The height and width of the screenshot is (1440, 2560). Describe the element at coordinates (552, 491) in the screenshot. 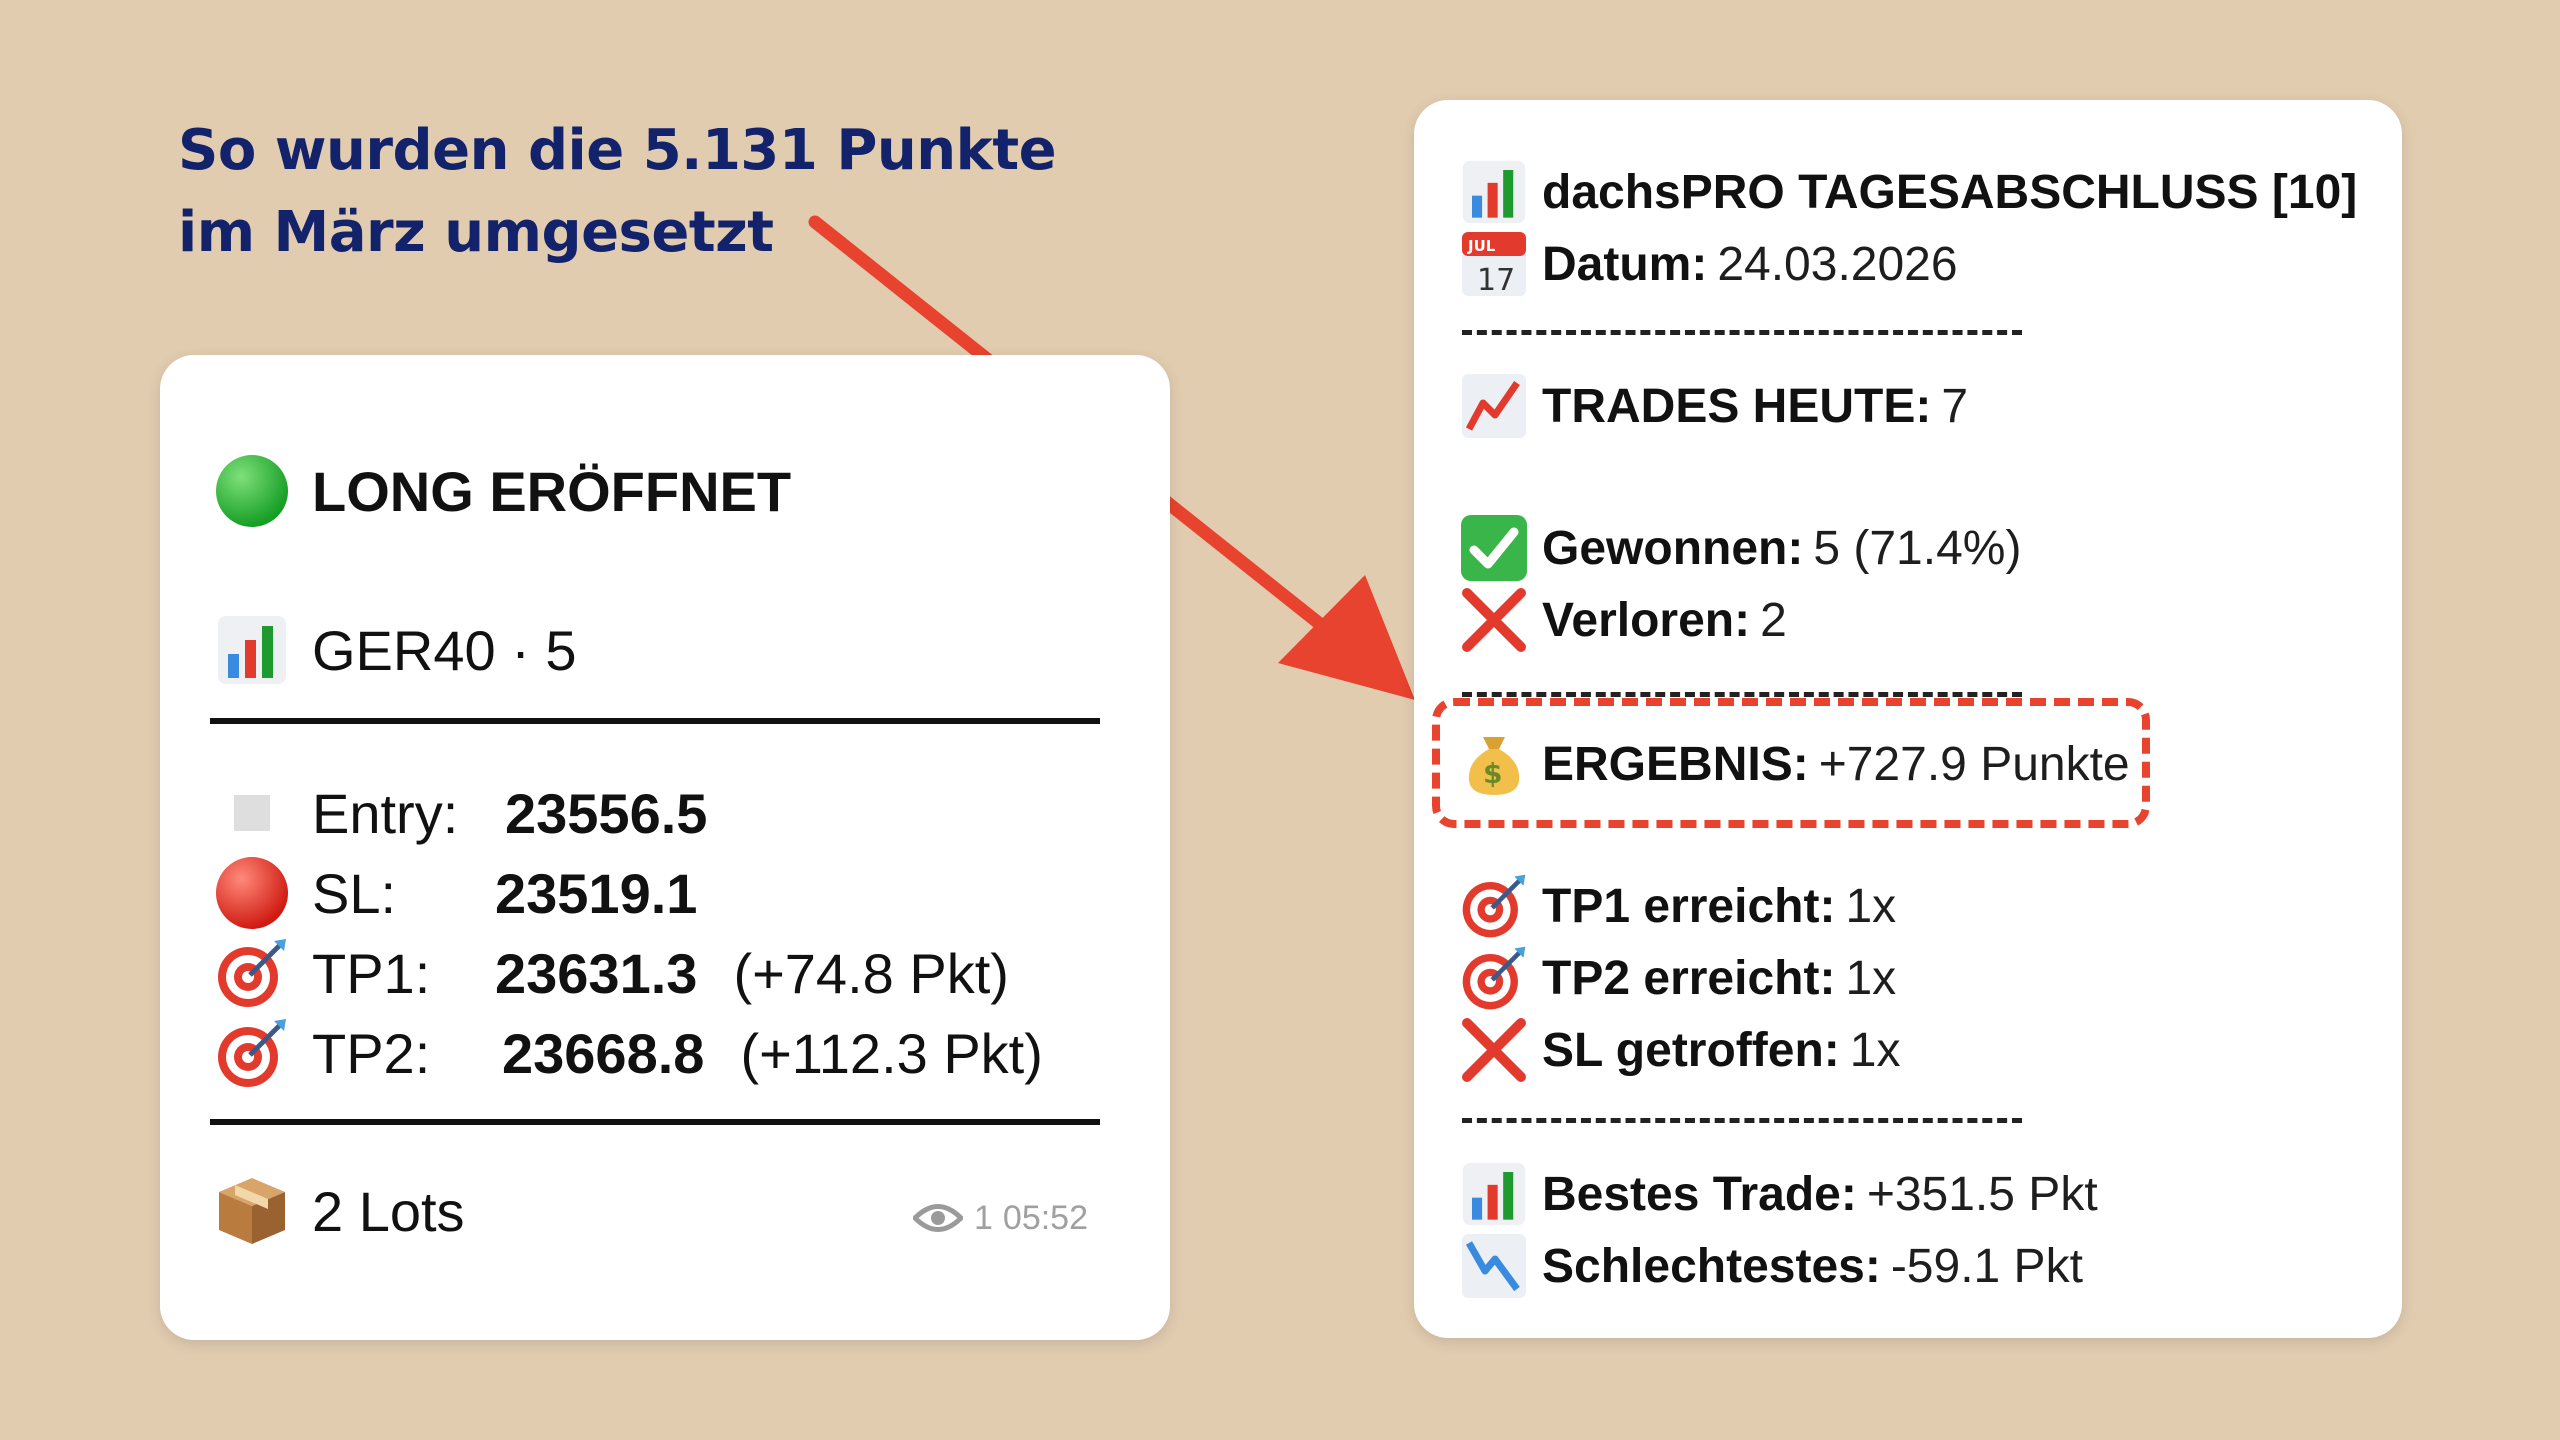

I see `signal-title: LONG ERÖFFNET` at that location.